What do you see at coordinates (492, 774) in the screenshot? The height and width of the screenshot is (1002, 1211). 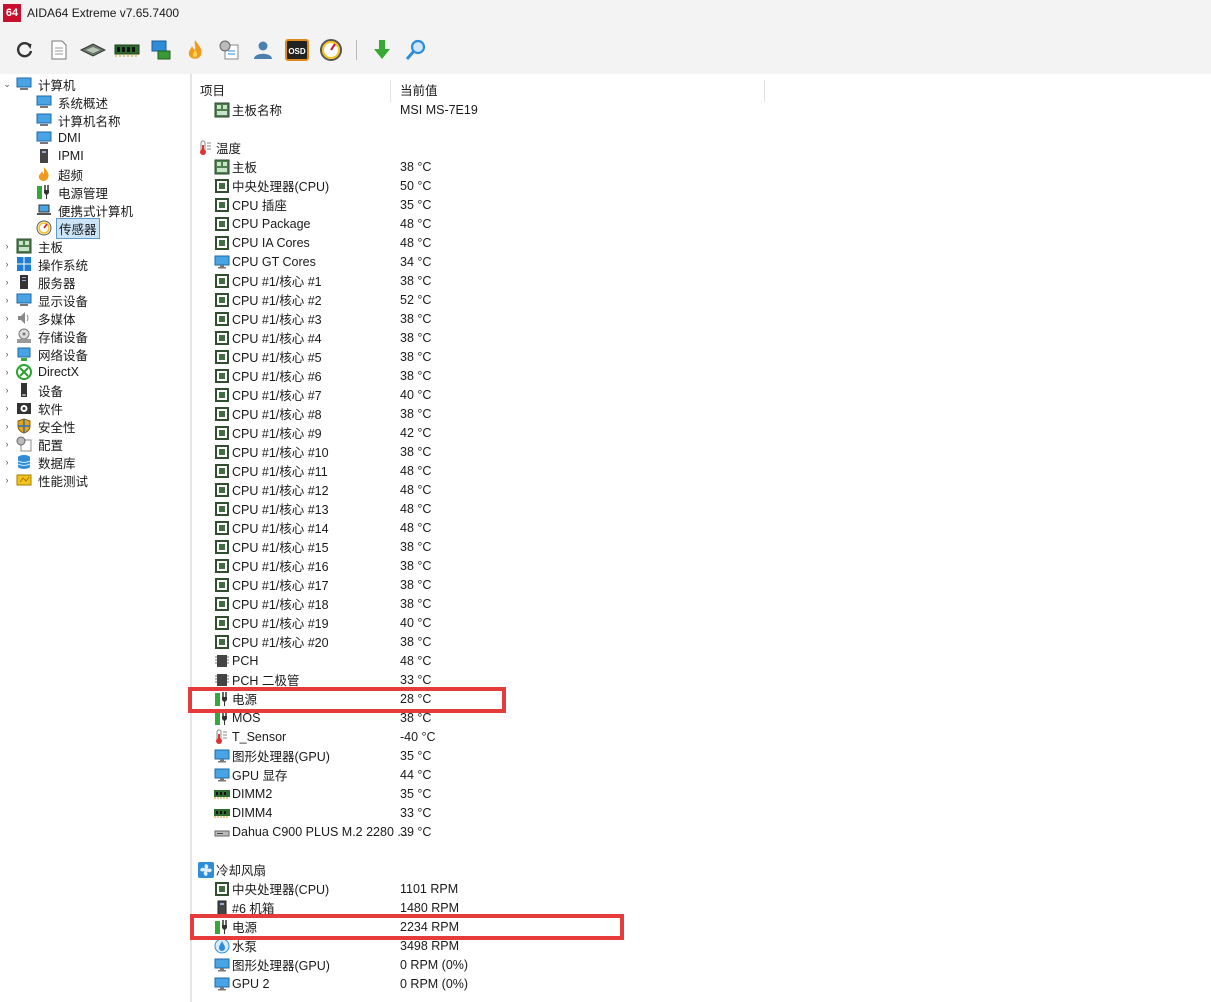 I see `temp-row: GPU 显存 44 °C` at bounding box center [492, 774].